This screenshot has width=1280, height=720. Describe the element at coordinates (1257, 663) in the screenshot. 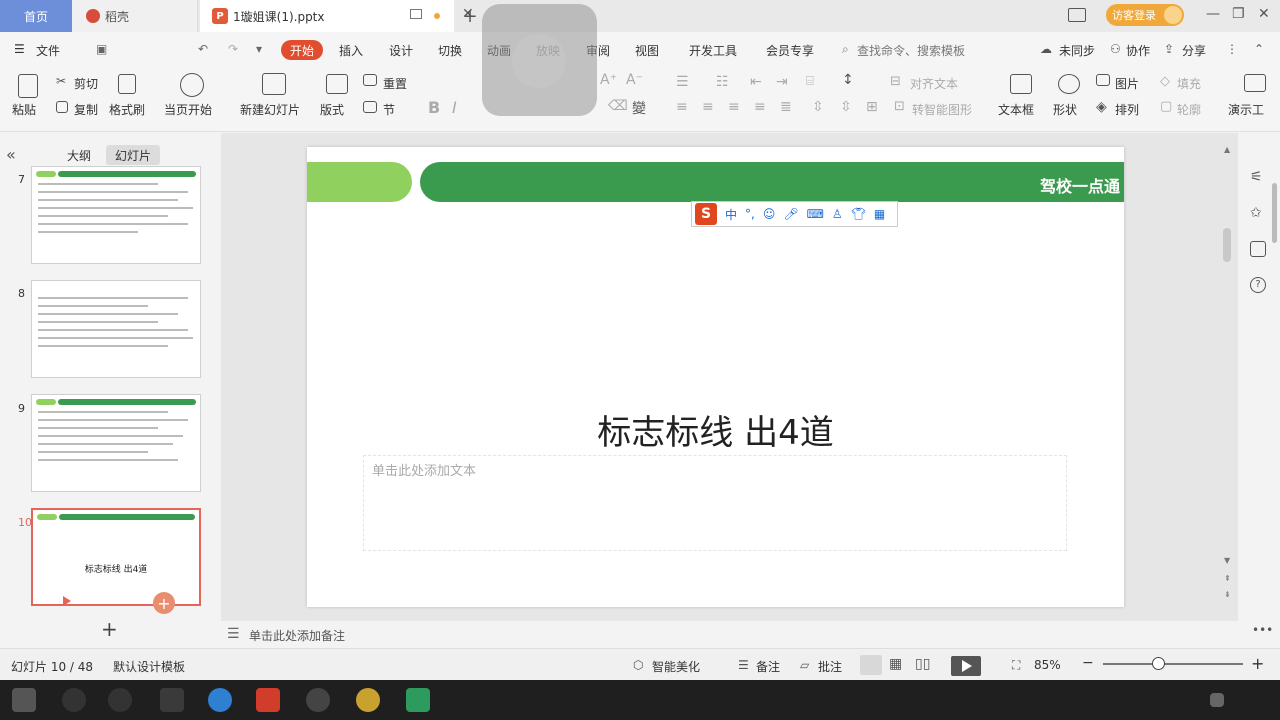

I see `zoom-in-icon: +` at that location.